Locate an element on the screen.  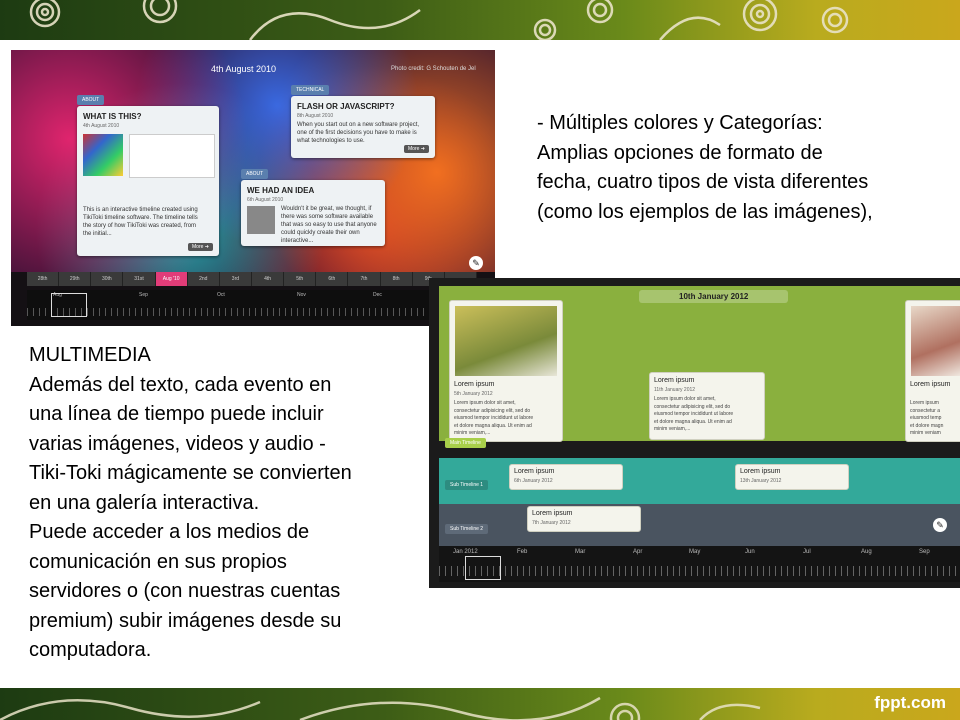
date-cell: 29th is located at coordinates (75, 279).